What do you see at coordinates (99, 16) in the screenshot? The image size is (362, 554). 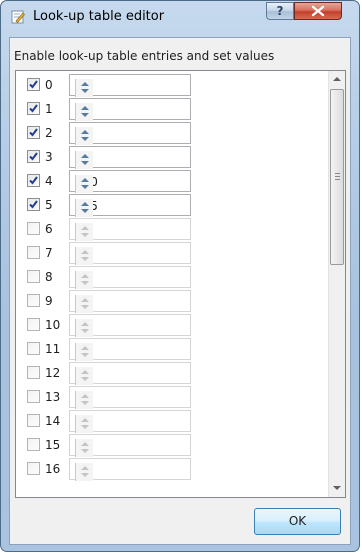 I see `window-title: Look-up table editor` at bounding box center [99, 16].